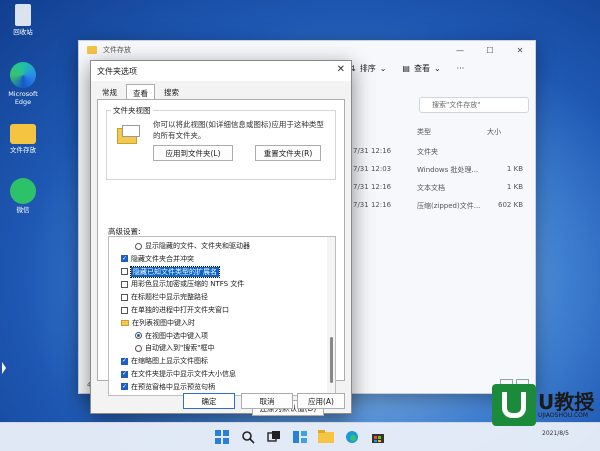  Describe the element at coordinates (367, 68) in the screenshot. I see `sort-button: ⇅ 排序 ⌄` at that location.